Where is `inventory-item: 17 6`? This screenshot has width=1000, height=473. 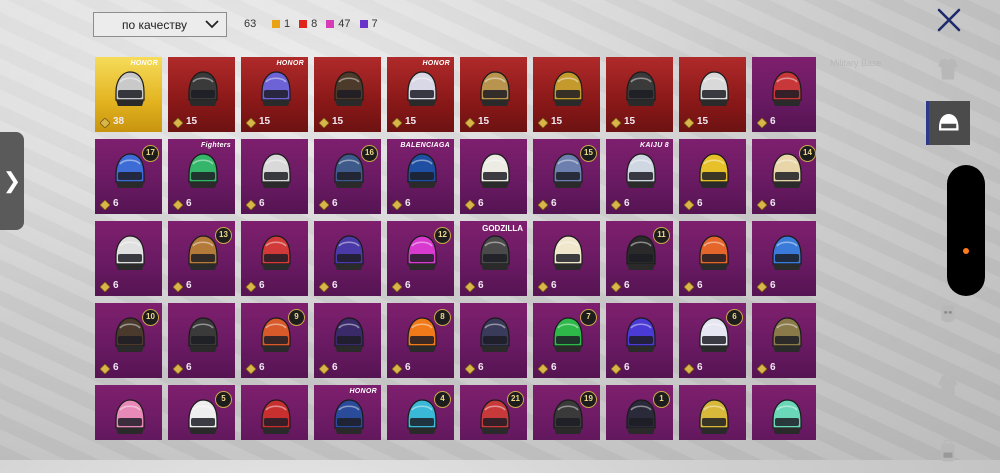 inventory-item: 17 6 is located at coordinates (128, 176).